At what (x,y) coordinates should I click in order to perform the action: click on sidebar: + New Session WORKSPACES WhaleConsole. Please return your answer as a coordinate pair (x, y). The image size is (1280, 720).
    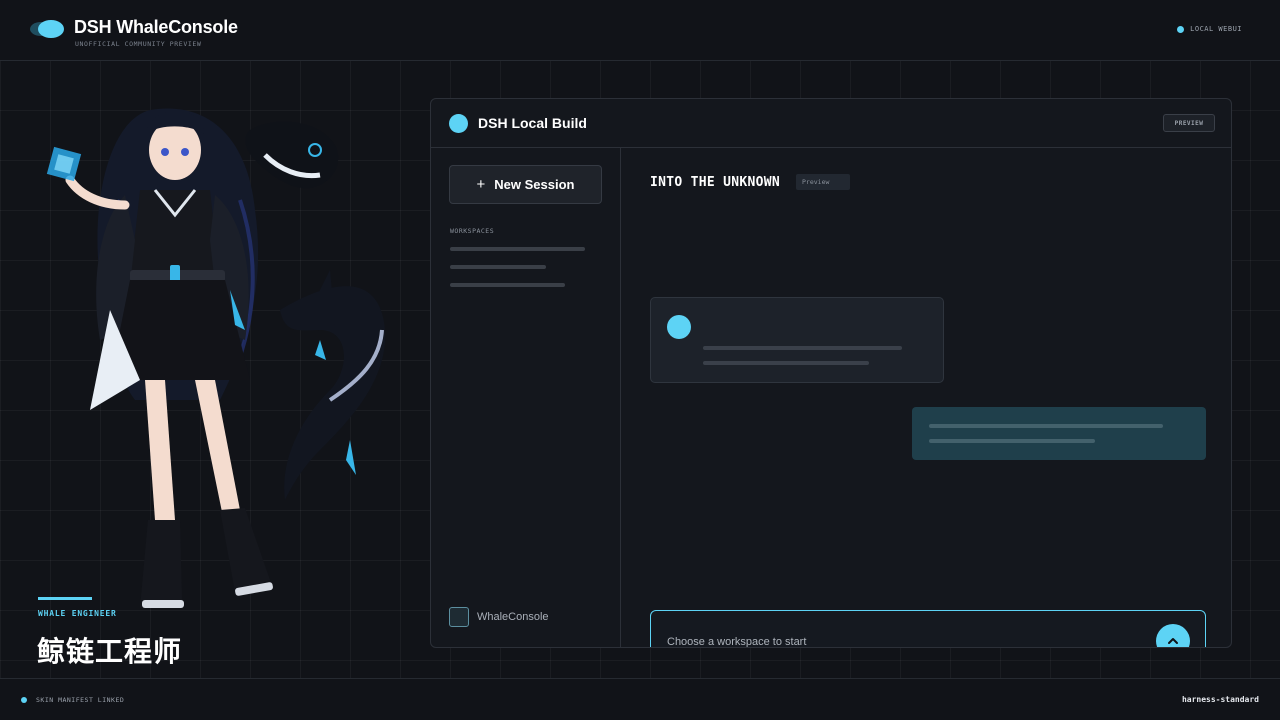
    Looking at the image, I should click on (526, 397).